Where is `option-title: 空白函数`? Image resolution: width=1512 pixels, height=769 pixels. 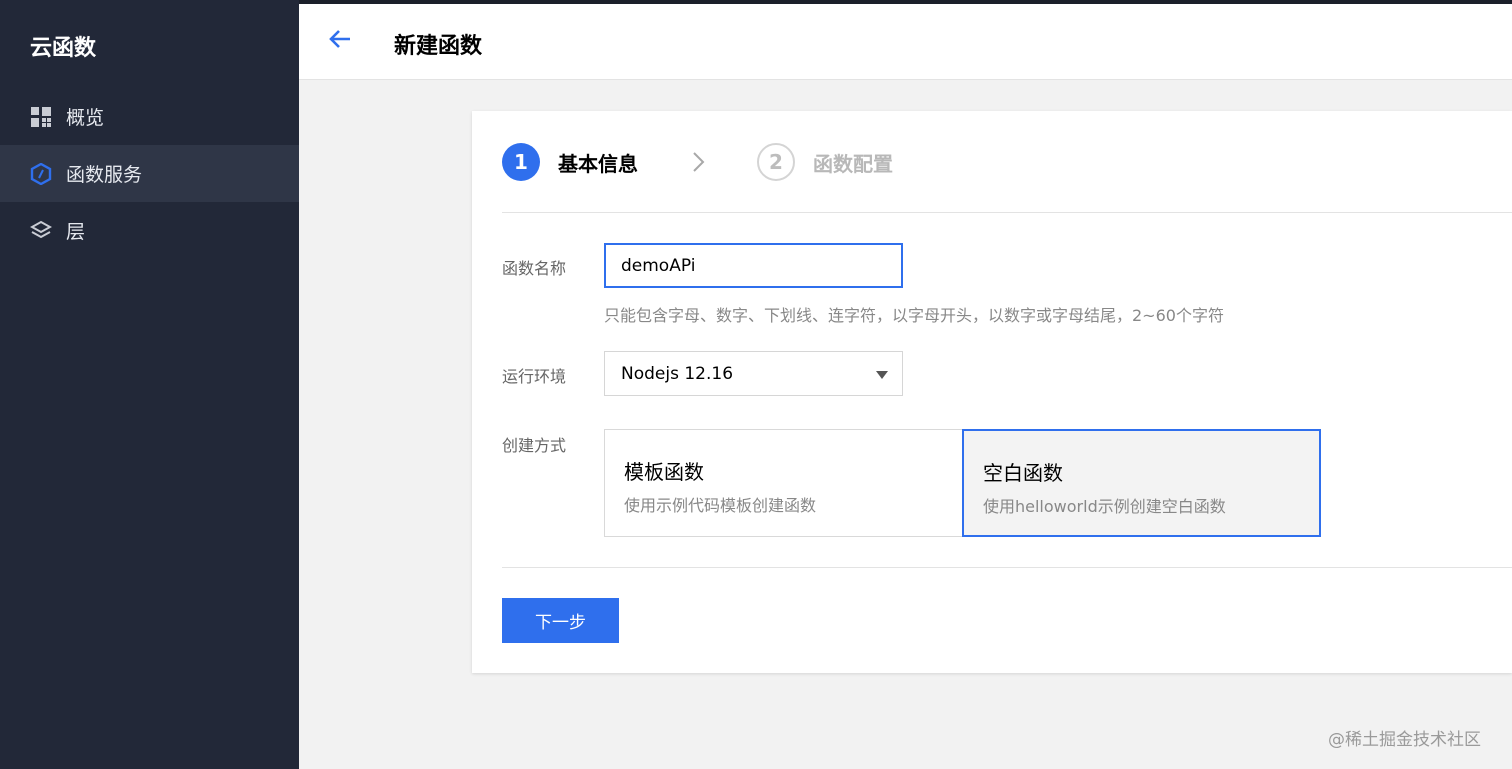
option-title: 空白函数 is located at coordinates (1023, 473).